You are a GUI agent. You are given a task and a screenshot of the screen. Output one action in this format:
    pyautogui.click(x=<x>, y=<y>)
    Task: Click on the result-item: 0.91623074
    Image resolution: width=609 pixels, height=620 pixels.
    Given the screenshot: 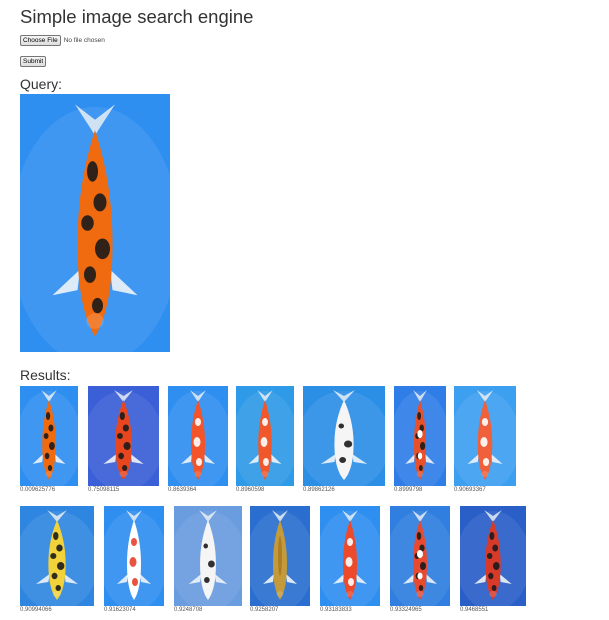 What is the action you would take?
    pyautogui.click(x=134, y=560)
    